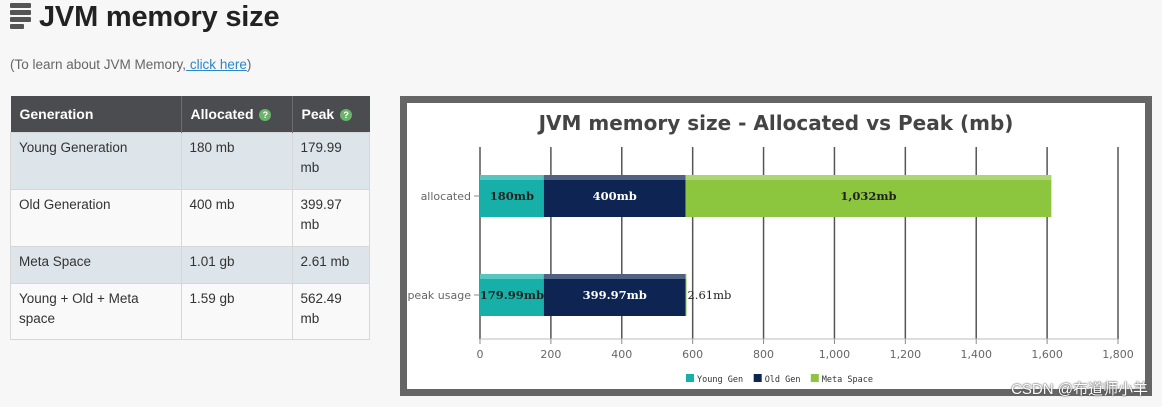  Describe the element at coordinates (709, 295) in the screenshot. I see `data-label: 2.61mb` at that location.